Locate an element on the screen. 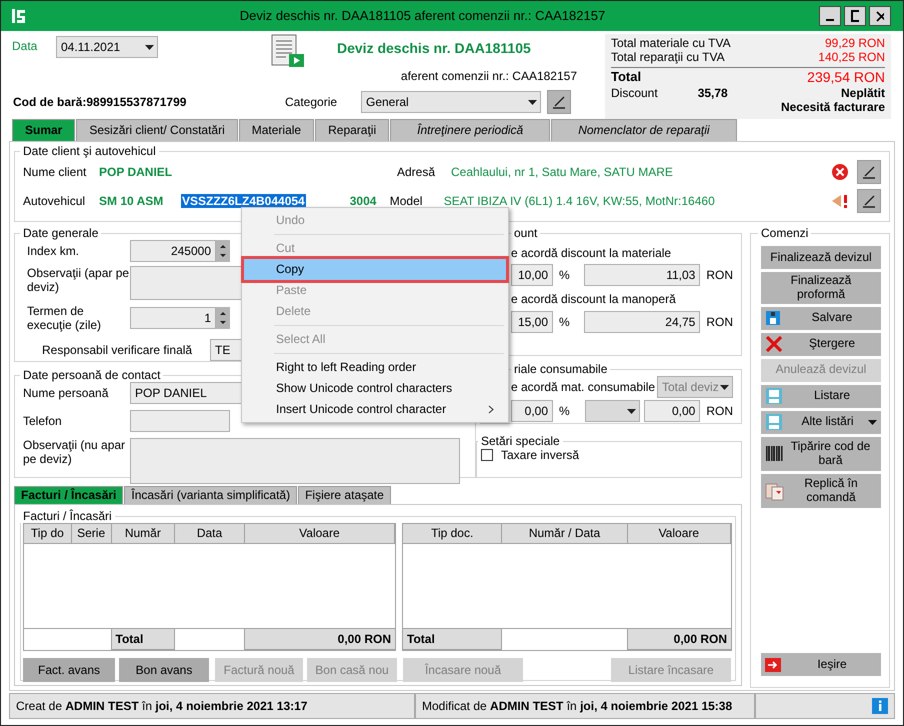 Image resolution: width=904 pixels, height=726 pixels. field-label: Observaţii (nu apar pe deviz) is located at coordinates (74, 452).